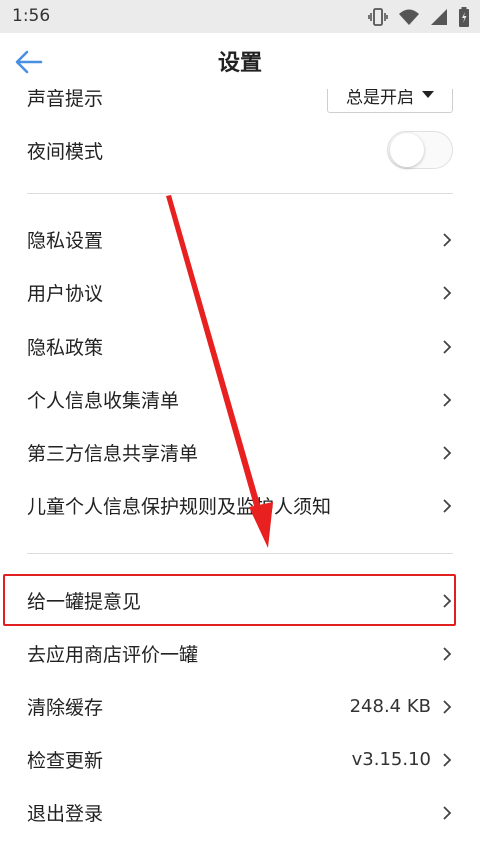  I want to click on caret-down-icon, so click(428, 94).